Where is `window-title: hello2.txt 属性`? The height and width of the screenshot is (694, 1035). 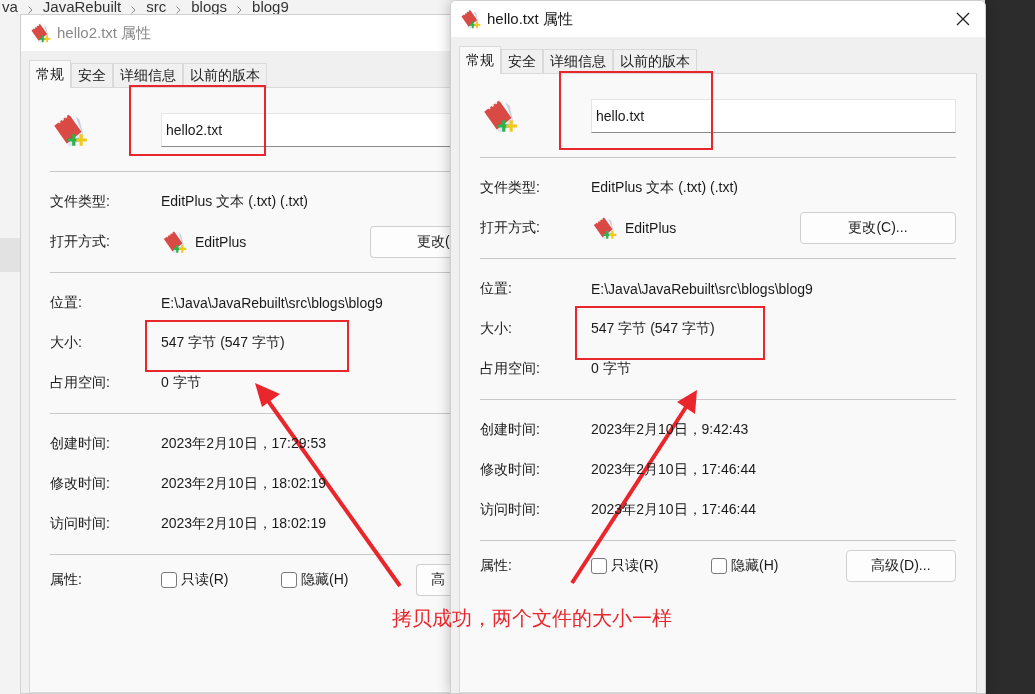 window-title: hello2.txt 属性 is located at coordinates (105, 33).